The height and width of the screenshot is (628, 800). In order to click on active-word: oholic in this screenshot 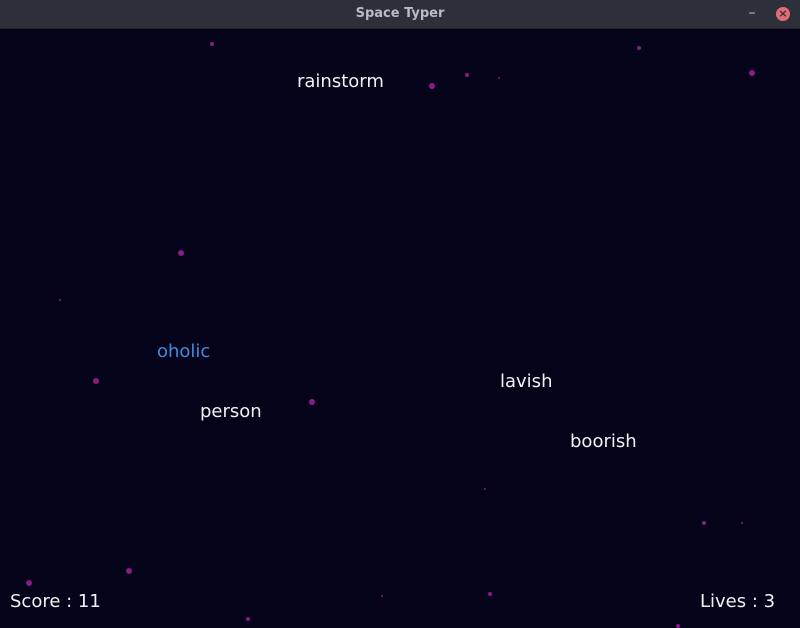, I will do `click(184, 351)`.